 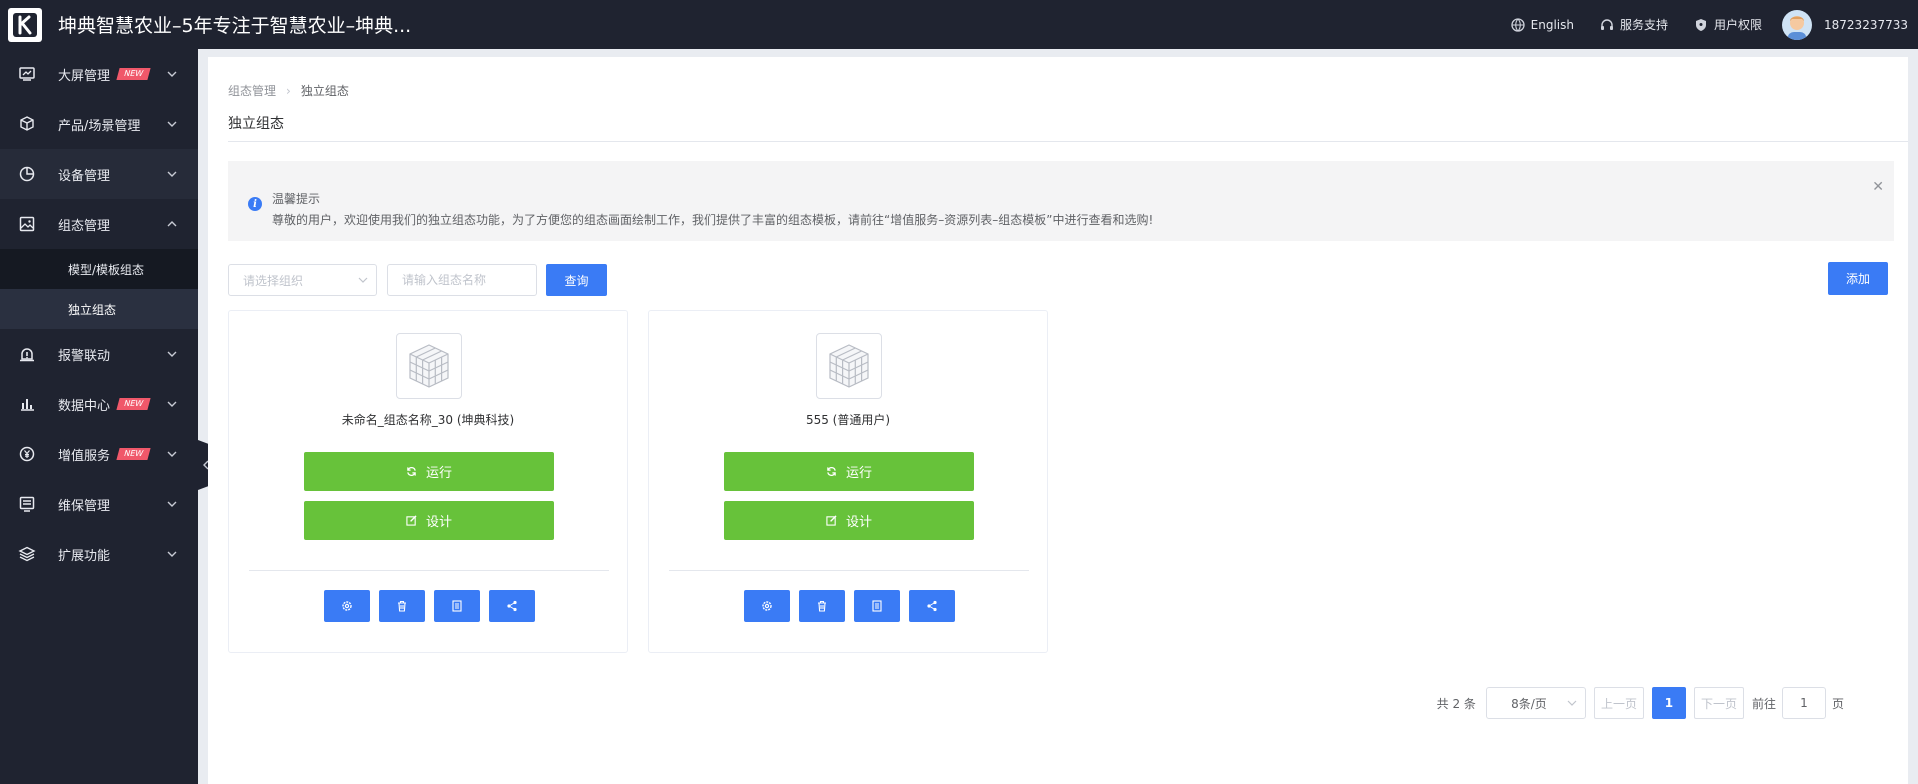 I want to click on sidebar-item-label: 增值服务, so click(x=84, y=456).